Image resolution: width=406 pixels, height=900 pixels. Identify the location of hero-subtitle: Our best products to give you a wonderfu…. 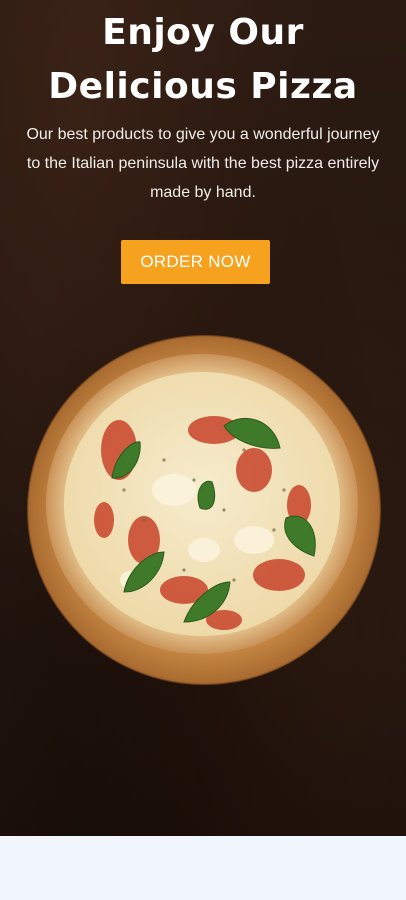
(203, 163).